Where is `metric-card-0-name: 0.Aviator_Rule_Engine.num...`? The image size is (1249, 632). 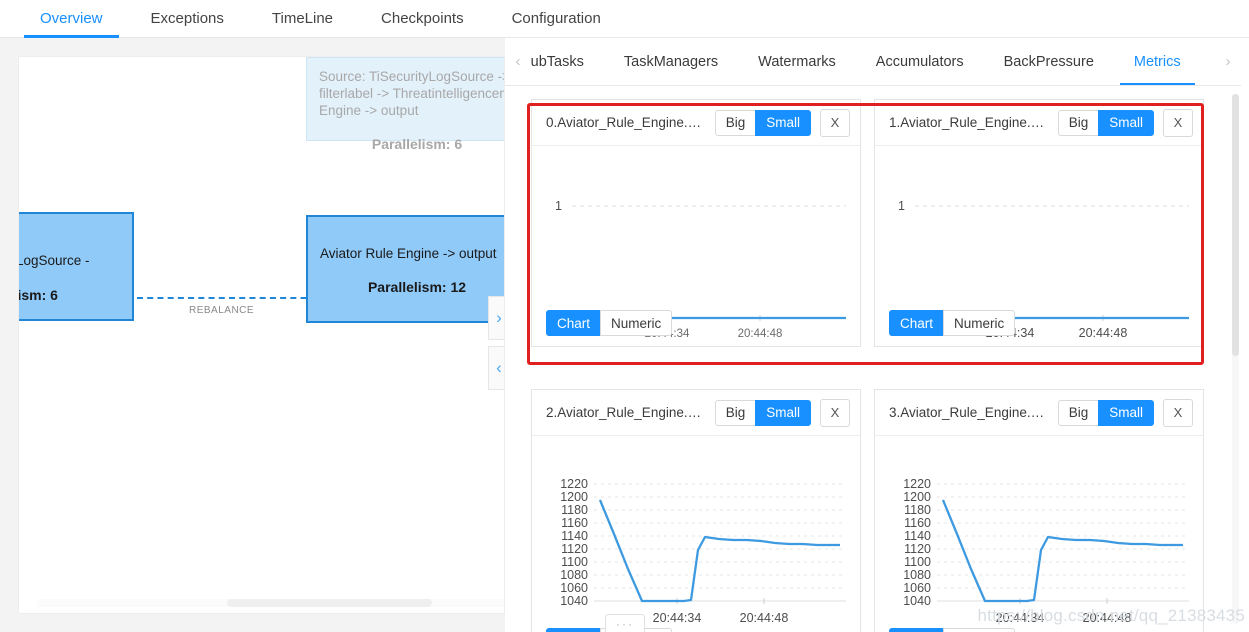 metric-card-0-name: 0.Aviator_Rule_Engine.num... is located at coordinates (630, 122).